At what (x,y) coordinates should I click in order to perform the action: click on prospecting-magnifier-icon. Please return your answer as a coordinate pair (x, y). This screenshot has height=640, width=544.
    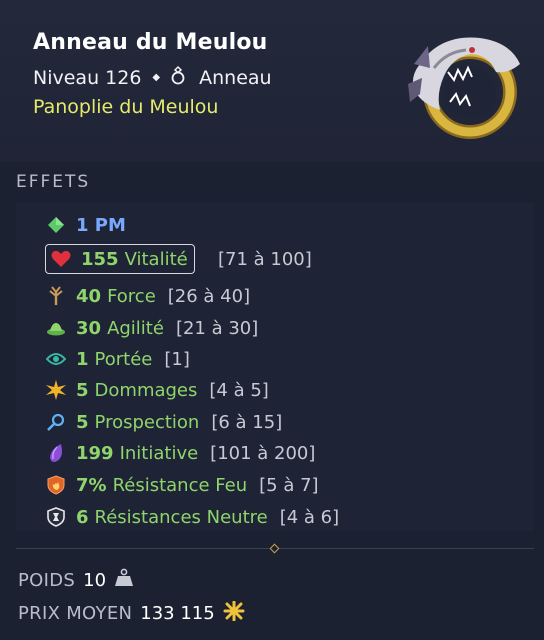
    Looking at the image, I should click on (56, 422).